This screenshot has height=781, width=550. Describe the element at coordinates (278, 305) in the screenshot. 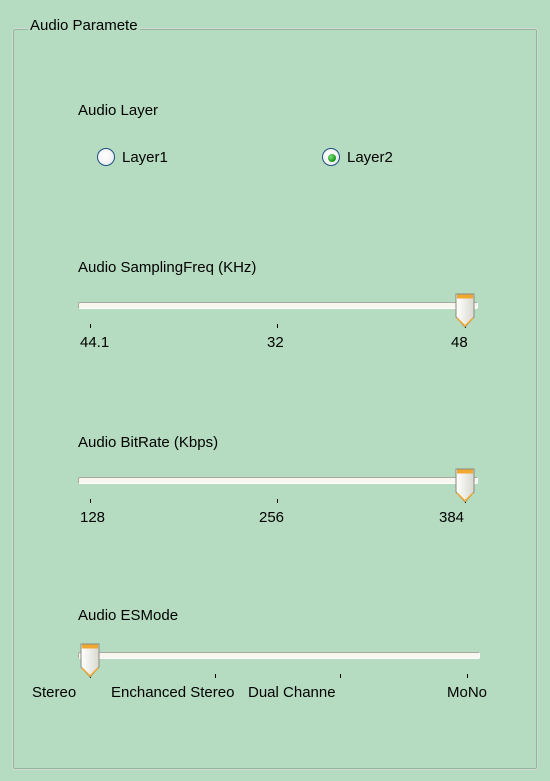

I see `sampling-freq-track` at that location.